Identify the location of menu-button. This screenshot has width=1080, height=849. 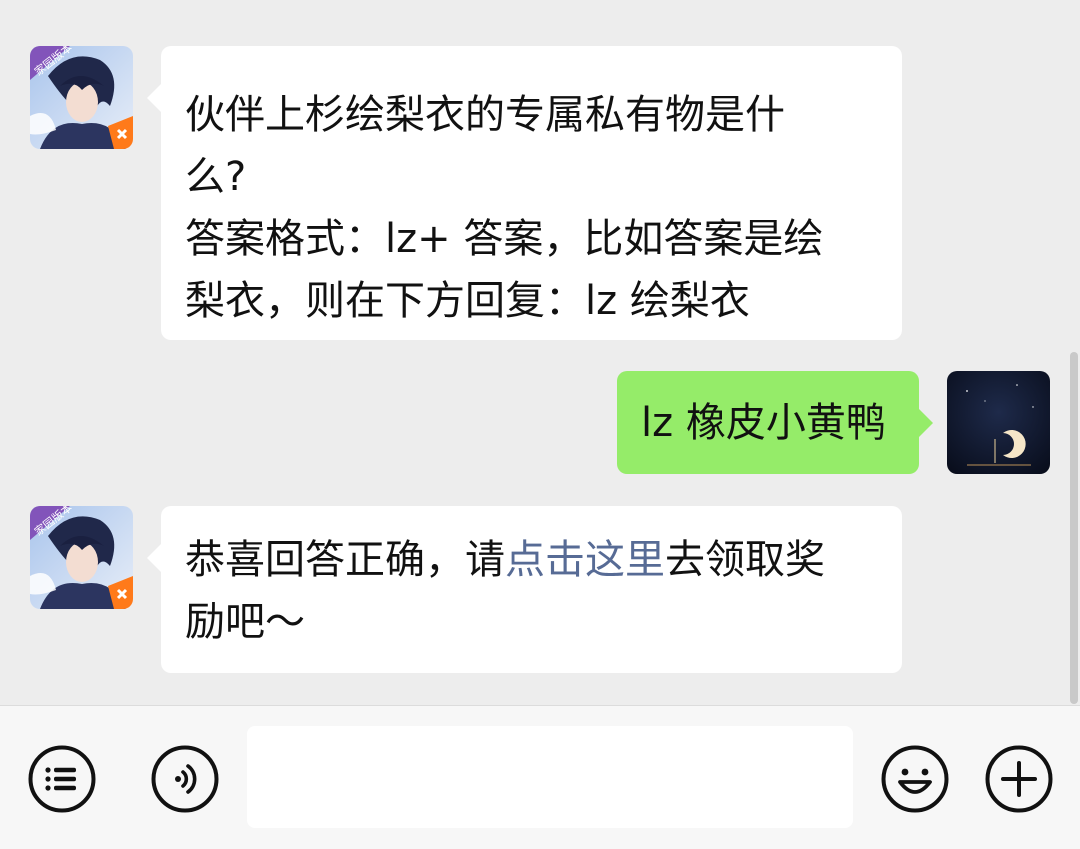
(62, 779).